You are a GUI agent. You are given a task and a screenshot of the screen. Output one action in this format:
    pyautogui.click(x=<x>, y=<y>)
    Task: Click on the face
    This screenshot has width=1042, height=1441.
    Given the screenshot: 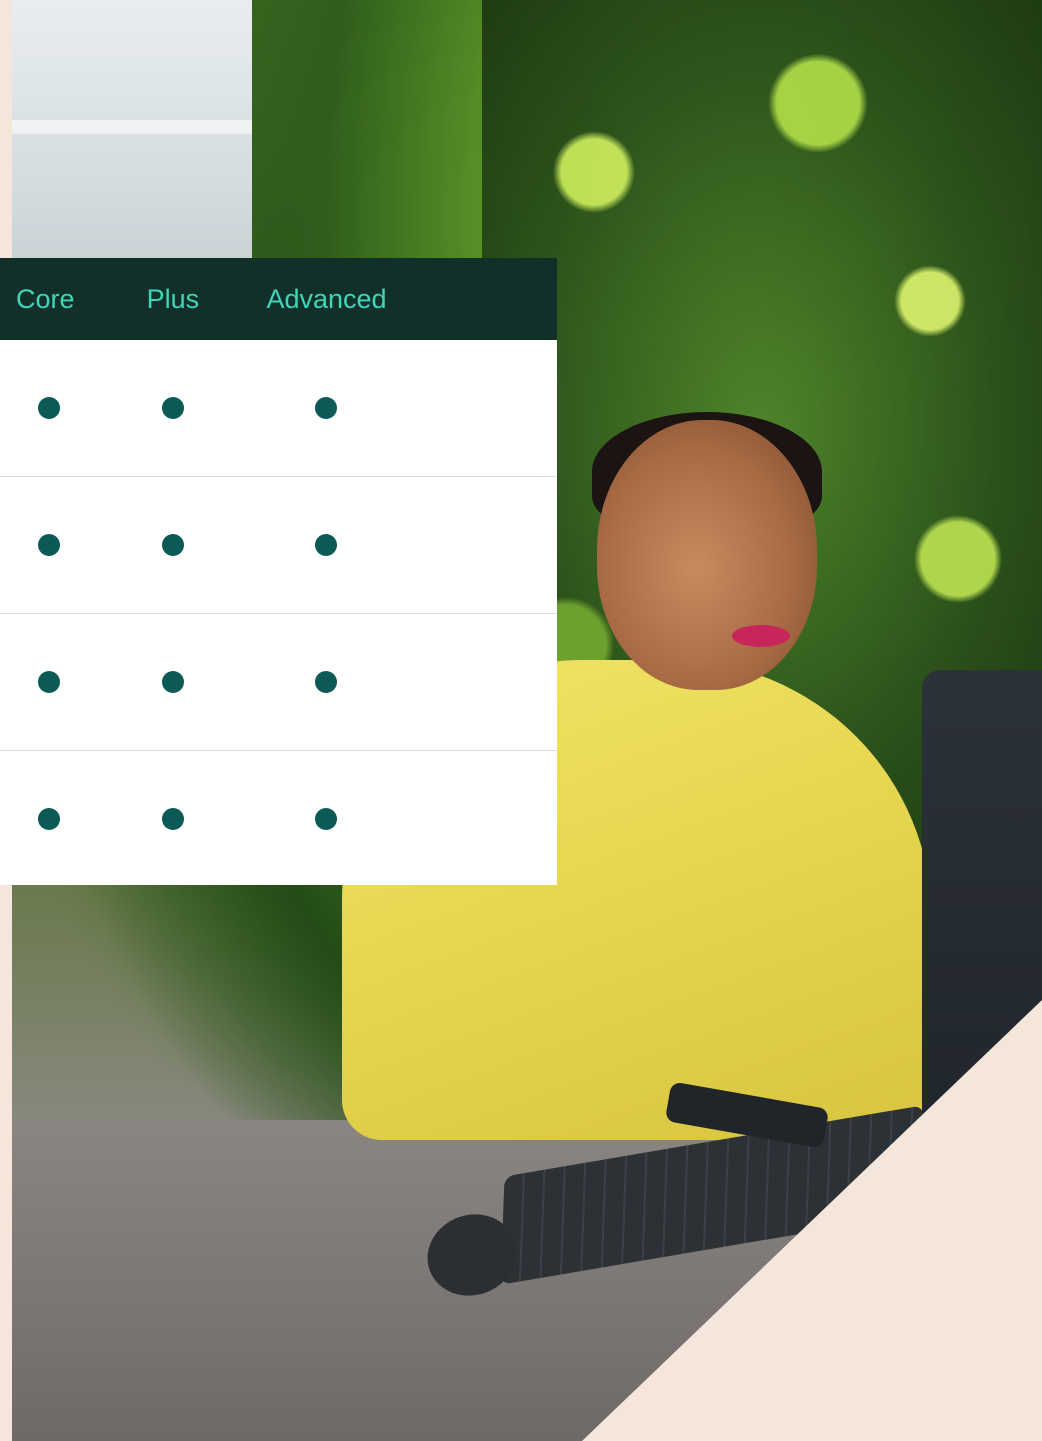 What is the action you would take?
    pyautogui.click(x=707, y=555)
    